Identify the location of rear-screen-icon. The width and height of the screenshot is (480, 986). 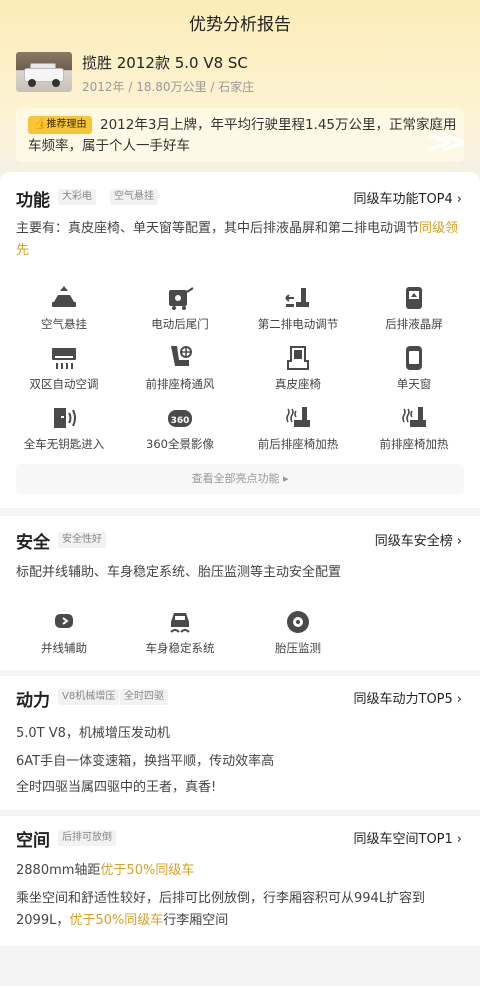
(414, 298).